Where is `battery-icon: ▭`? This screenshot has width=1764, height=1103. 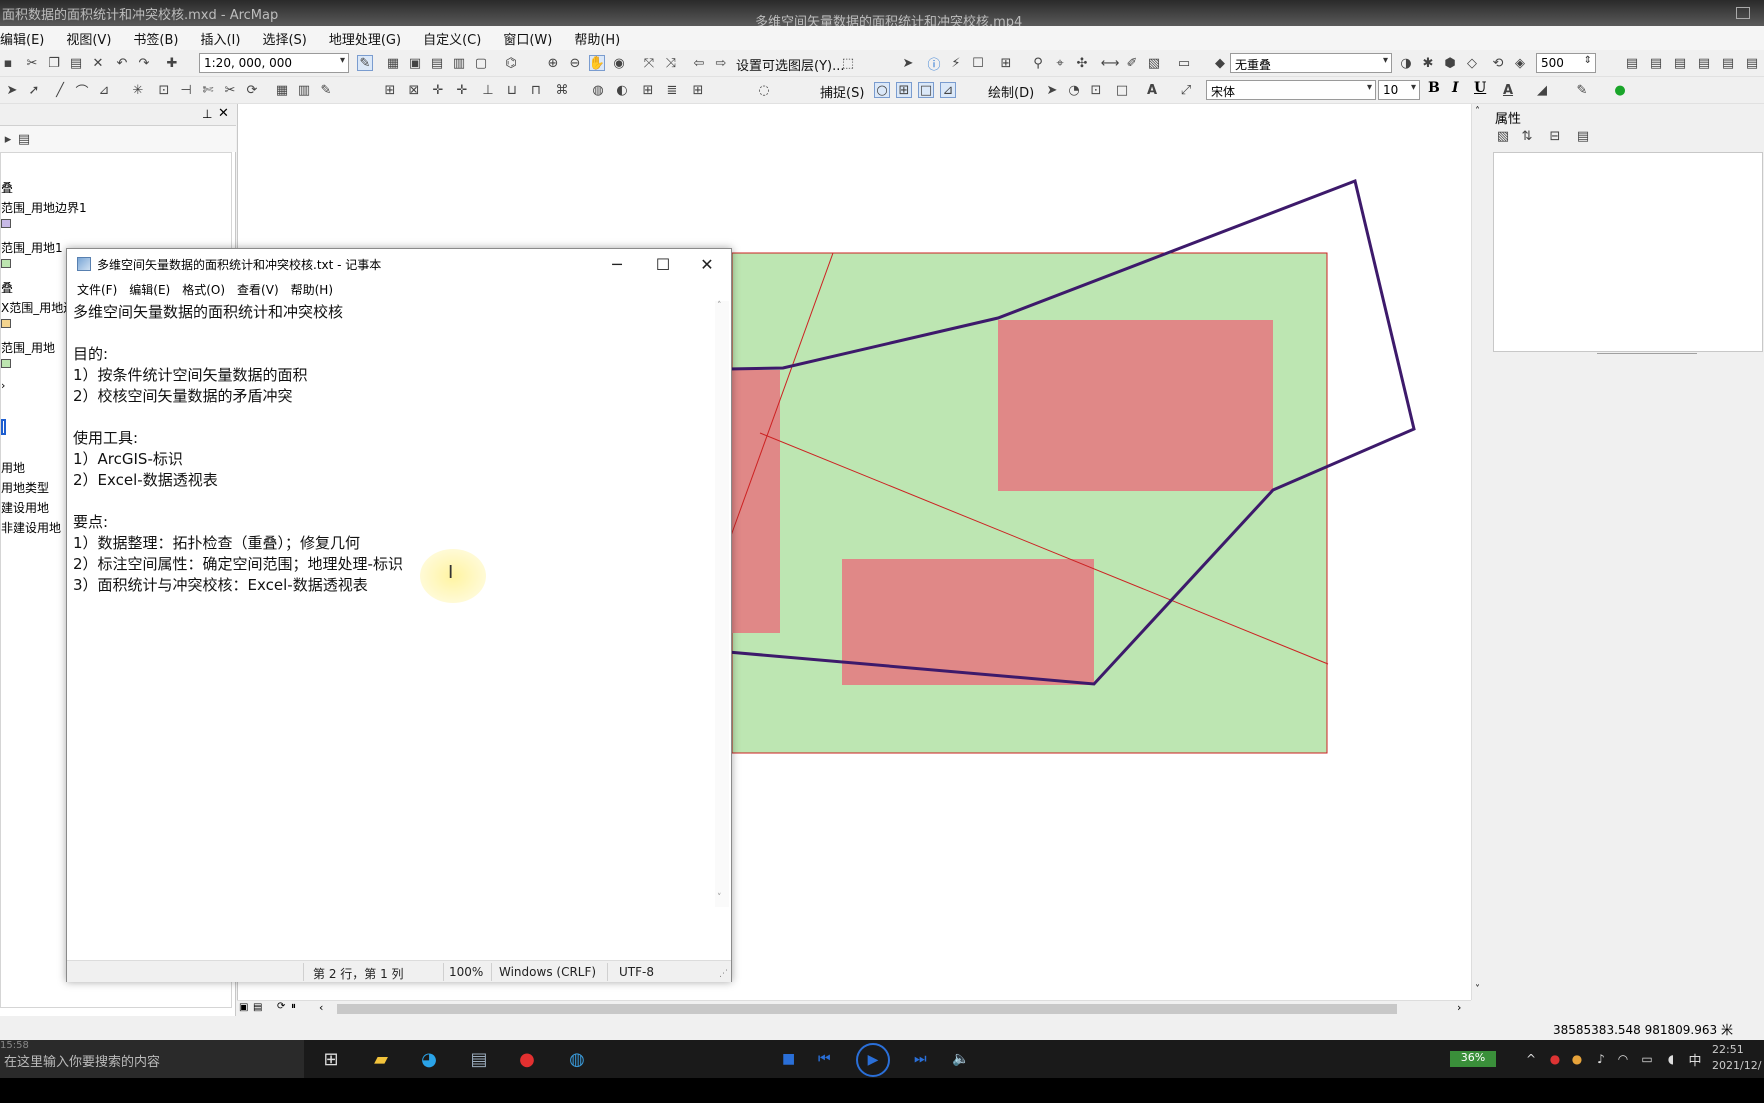
battery-icon: ▭ is located at coordinates (1647, 1059).